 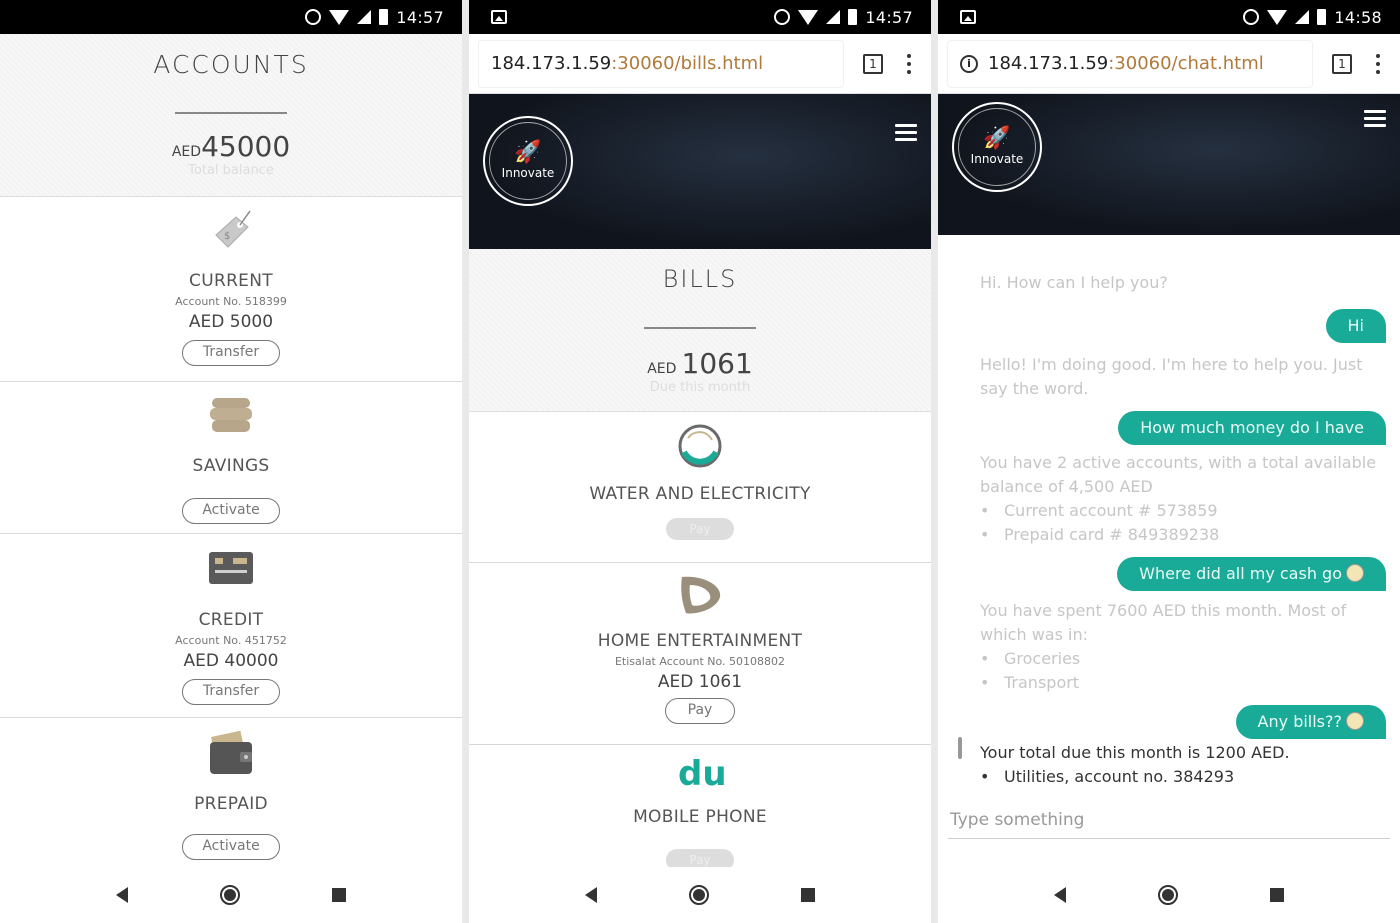 I want to click on image-notification-icon, so click(x=968, y=17).